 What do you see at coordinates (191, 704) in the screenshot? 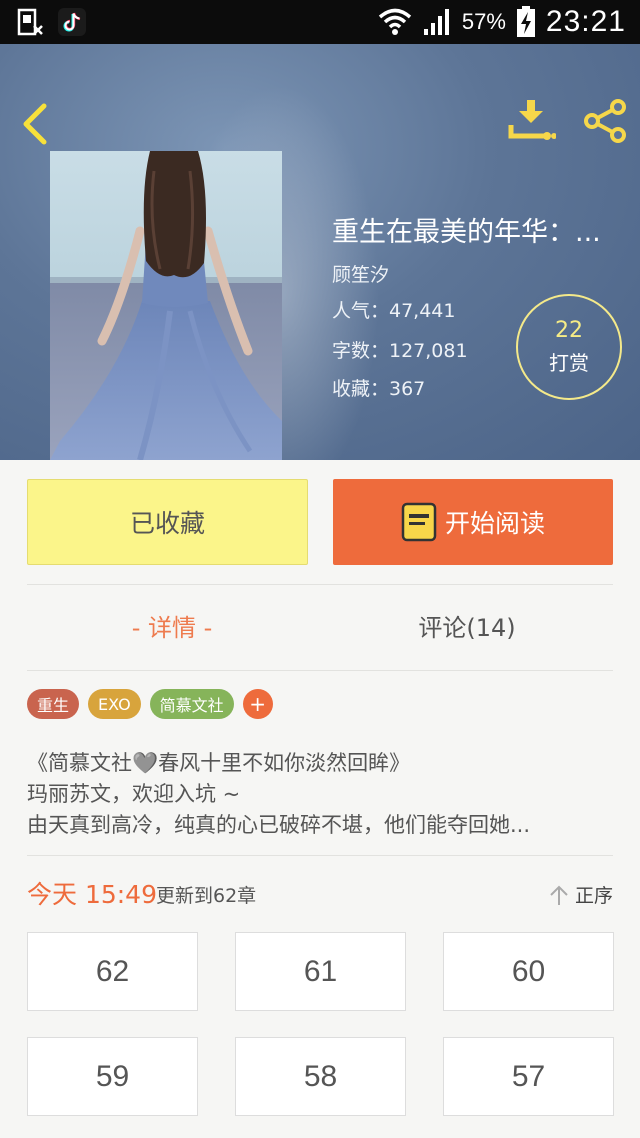
I see `tag-chip: 简慕文社` at bounding box center [191, 704].